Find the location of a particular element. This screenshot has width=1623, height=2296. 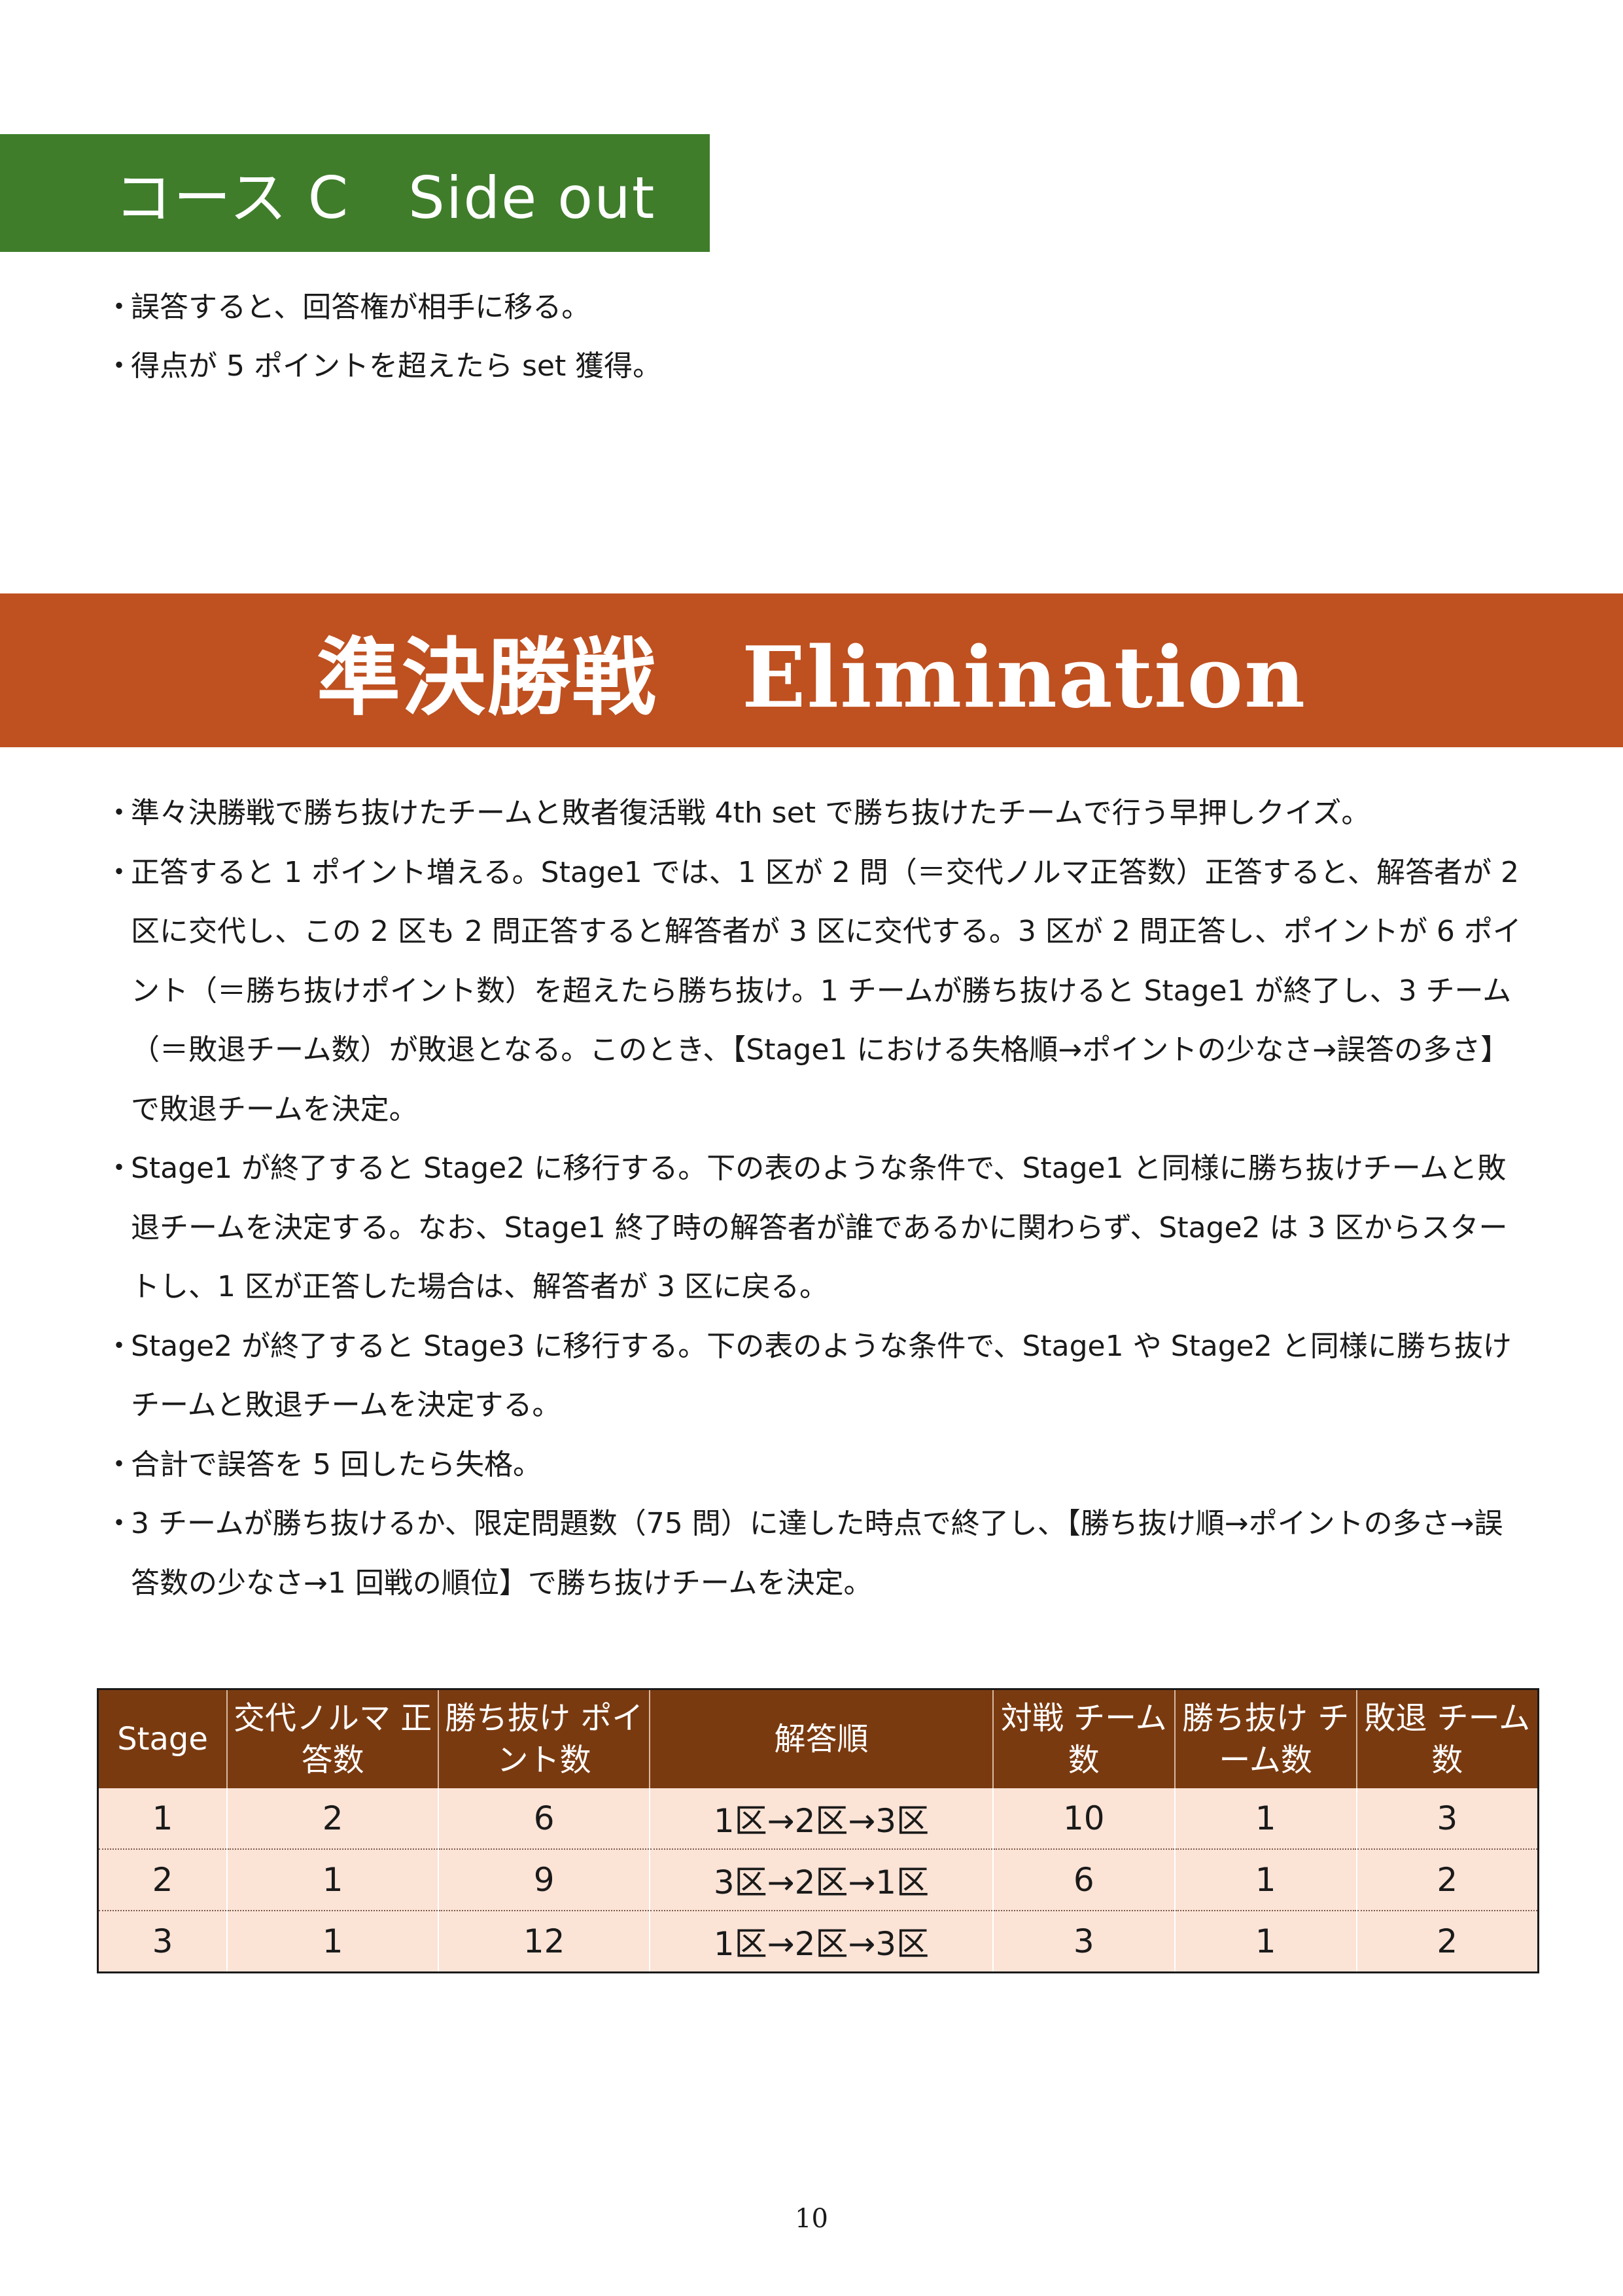

elimination-banner: 準決勝戦 Elimination is located at coordinates (812, 670).